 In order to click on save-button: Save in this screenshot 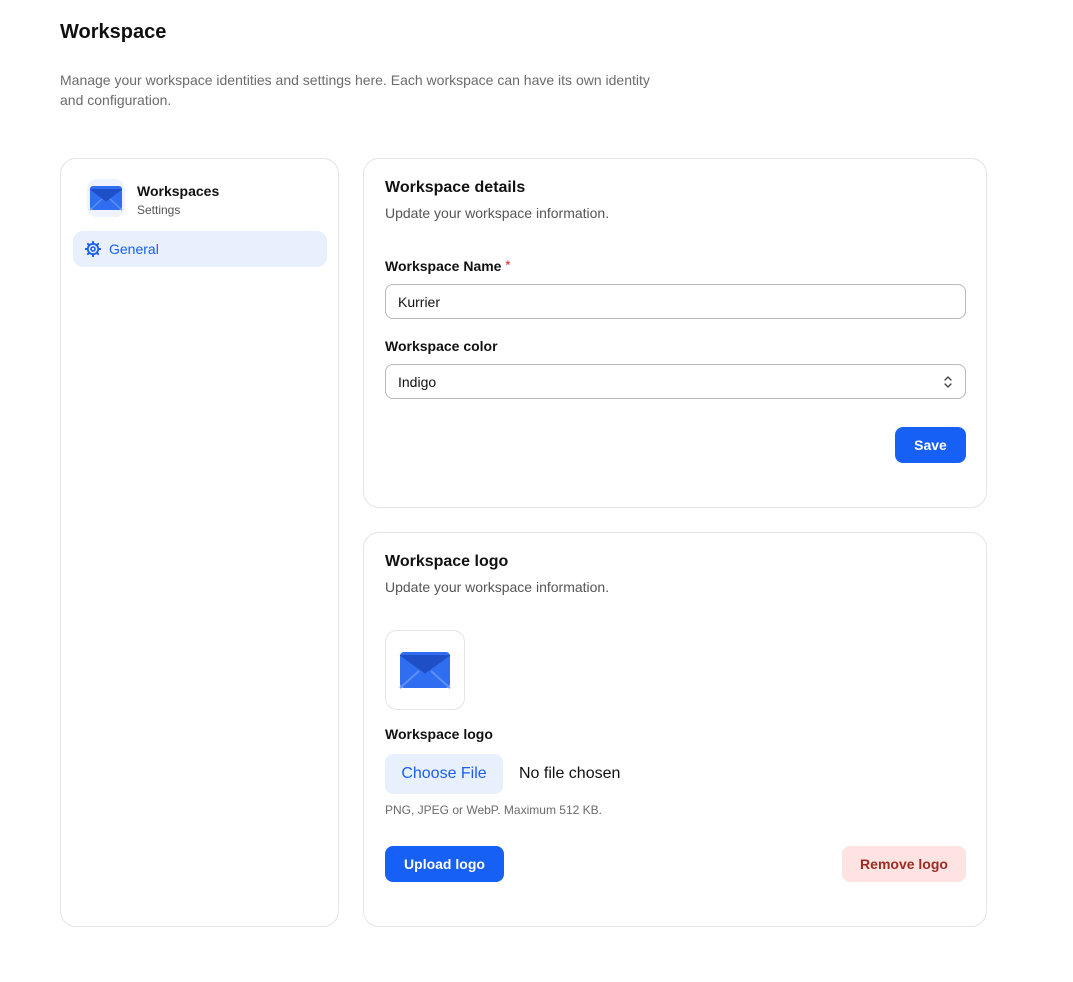, I will do `click(930, 445)`.